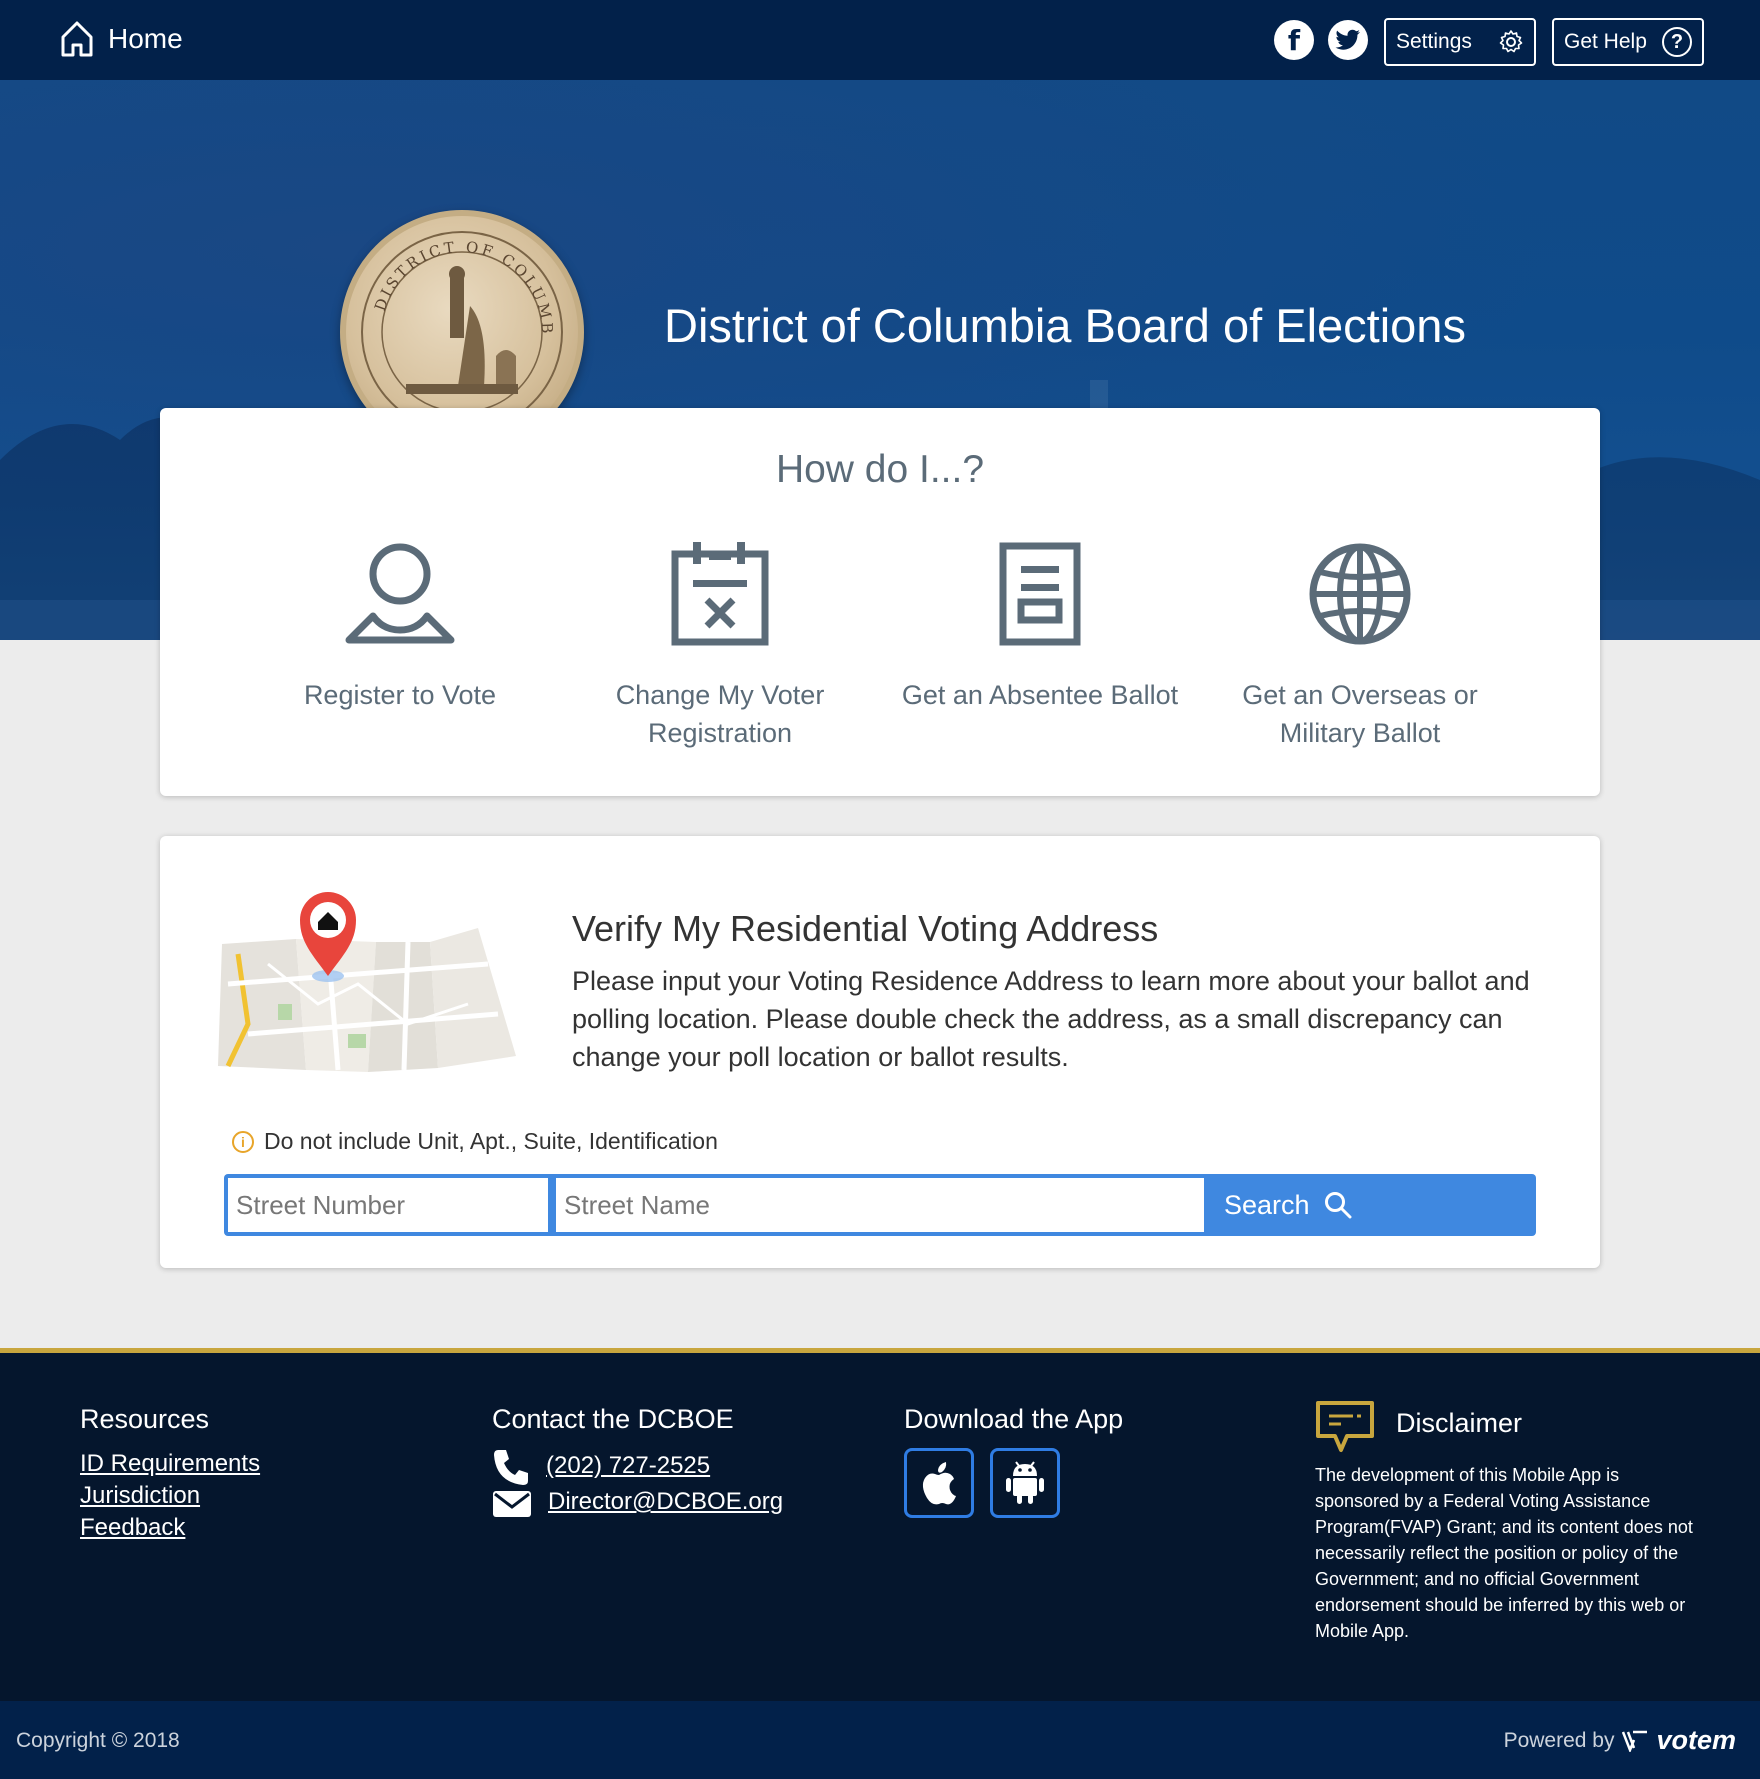  Describe the element at coordinates (1338, 1205) in the screenshot. I see `search-icon` at that location.